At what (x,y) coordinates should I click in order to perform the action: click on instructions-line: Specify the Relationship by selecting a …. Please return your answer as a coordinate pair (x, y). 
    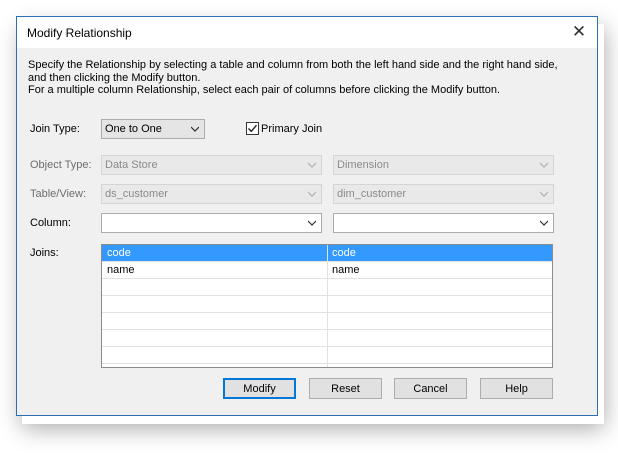
    Looking at the image, I should click on (293, 65).